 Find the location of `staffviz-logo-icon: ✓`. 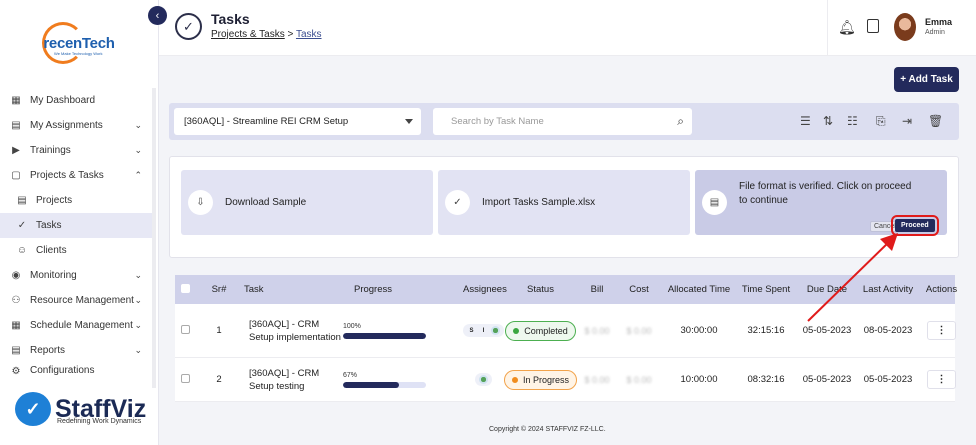

staffviz-logo-icon: ✓ is located at coordinates (33, 409).